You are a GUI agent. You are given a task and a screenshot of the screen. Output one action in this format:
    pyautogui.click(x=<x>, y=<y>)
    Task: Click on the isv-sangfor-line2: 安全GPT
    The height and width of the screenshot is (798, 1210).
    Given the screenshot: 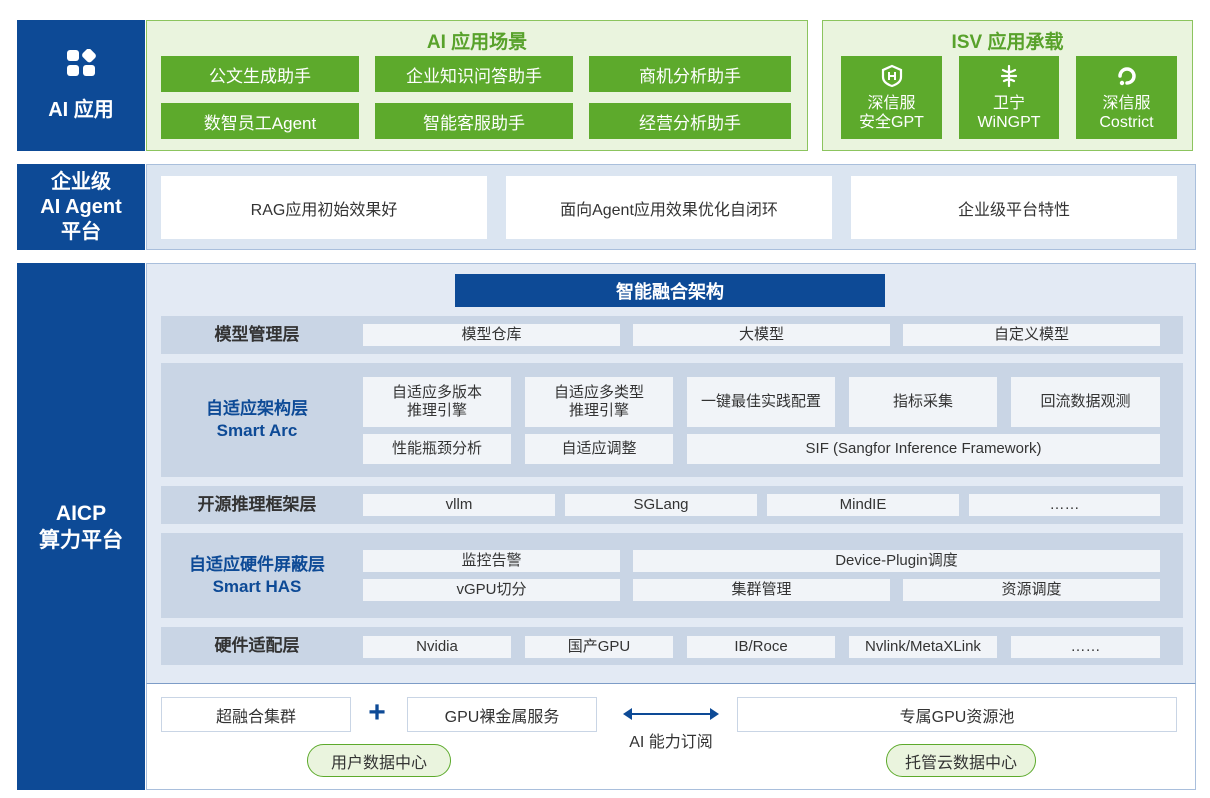 What is the action you would take?
    pyautogui.click(x=891, y=122)
    